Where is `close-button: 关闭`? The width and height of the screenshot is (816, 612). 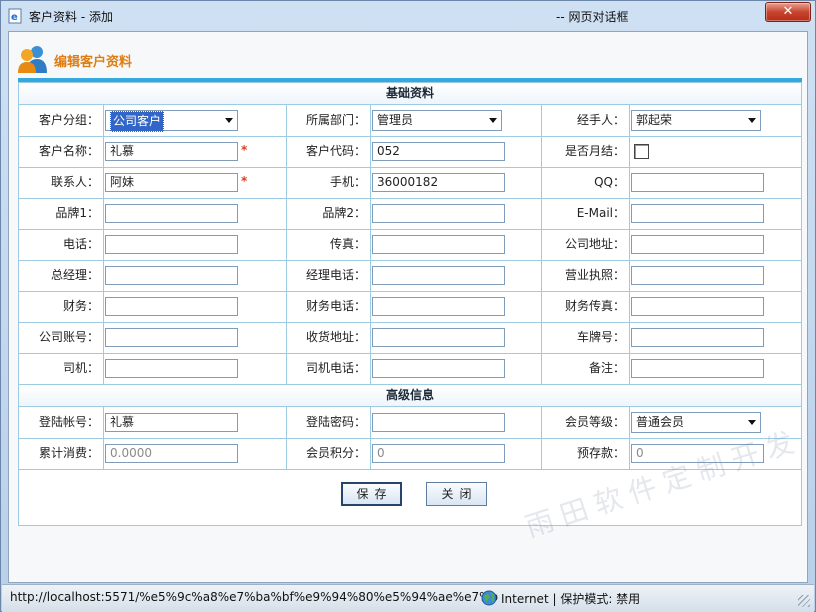 close-button: 关闭 is located at coordinates (456, 494).